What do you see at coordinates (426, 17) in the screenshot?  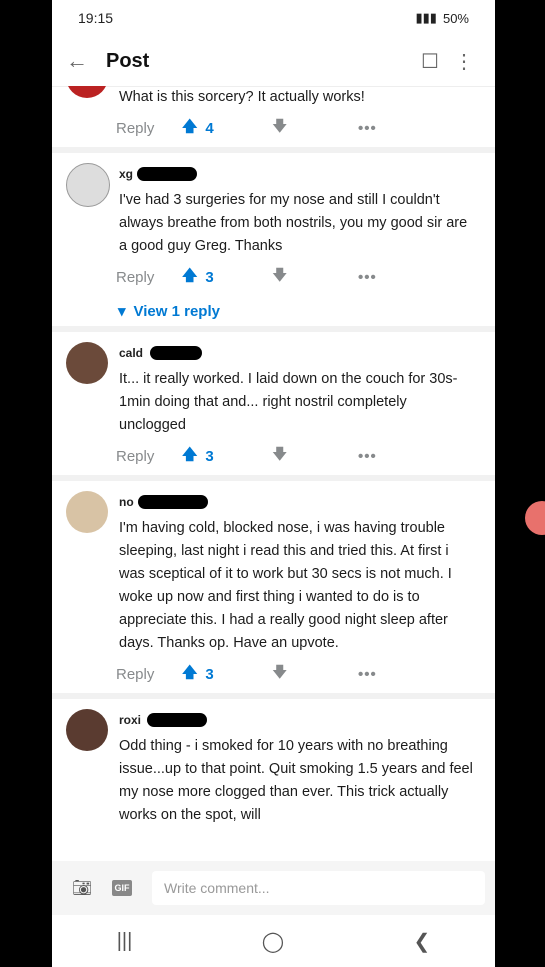 I see `signal-icon: ▮▮▮` at bounding box center [426, 17].